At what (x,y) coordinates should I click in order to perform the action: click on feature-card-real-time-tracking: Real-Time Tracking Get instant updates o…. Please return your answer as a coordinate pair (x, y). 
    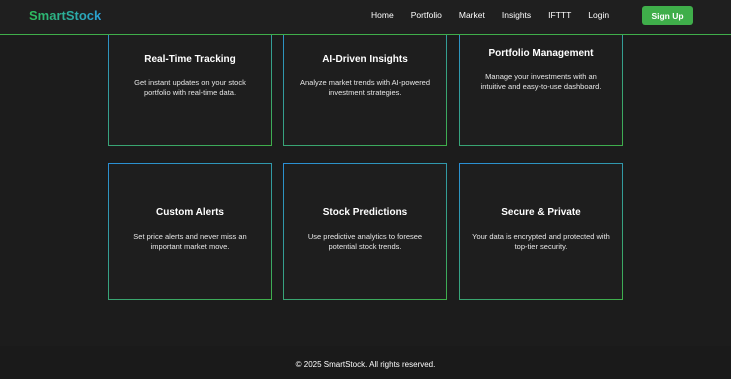
    Looking at the image, I should click on (190, 83).